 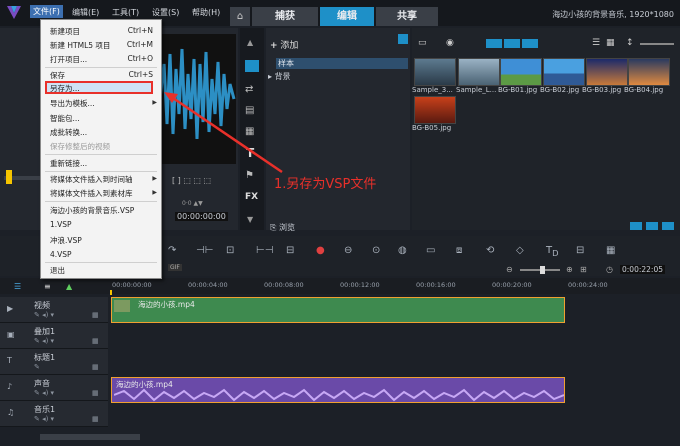 What do you see at coordinates (494, 43) in the screenshot?
I see `video-filter-icon` at bounding box center [494, 43].